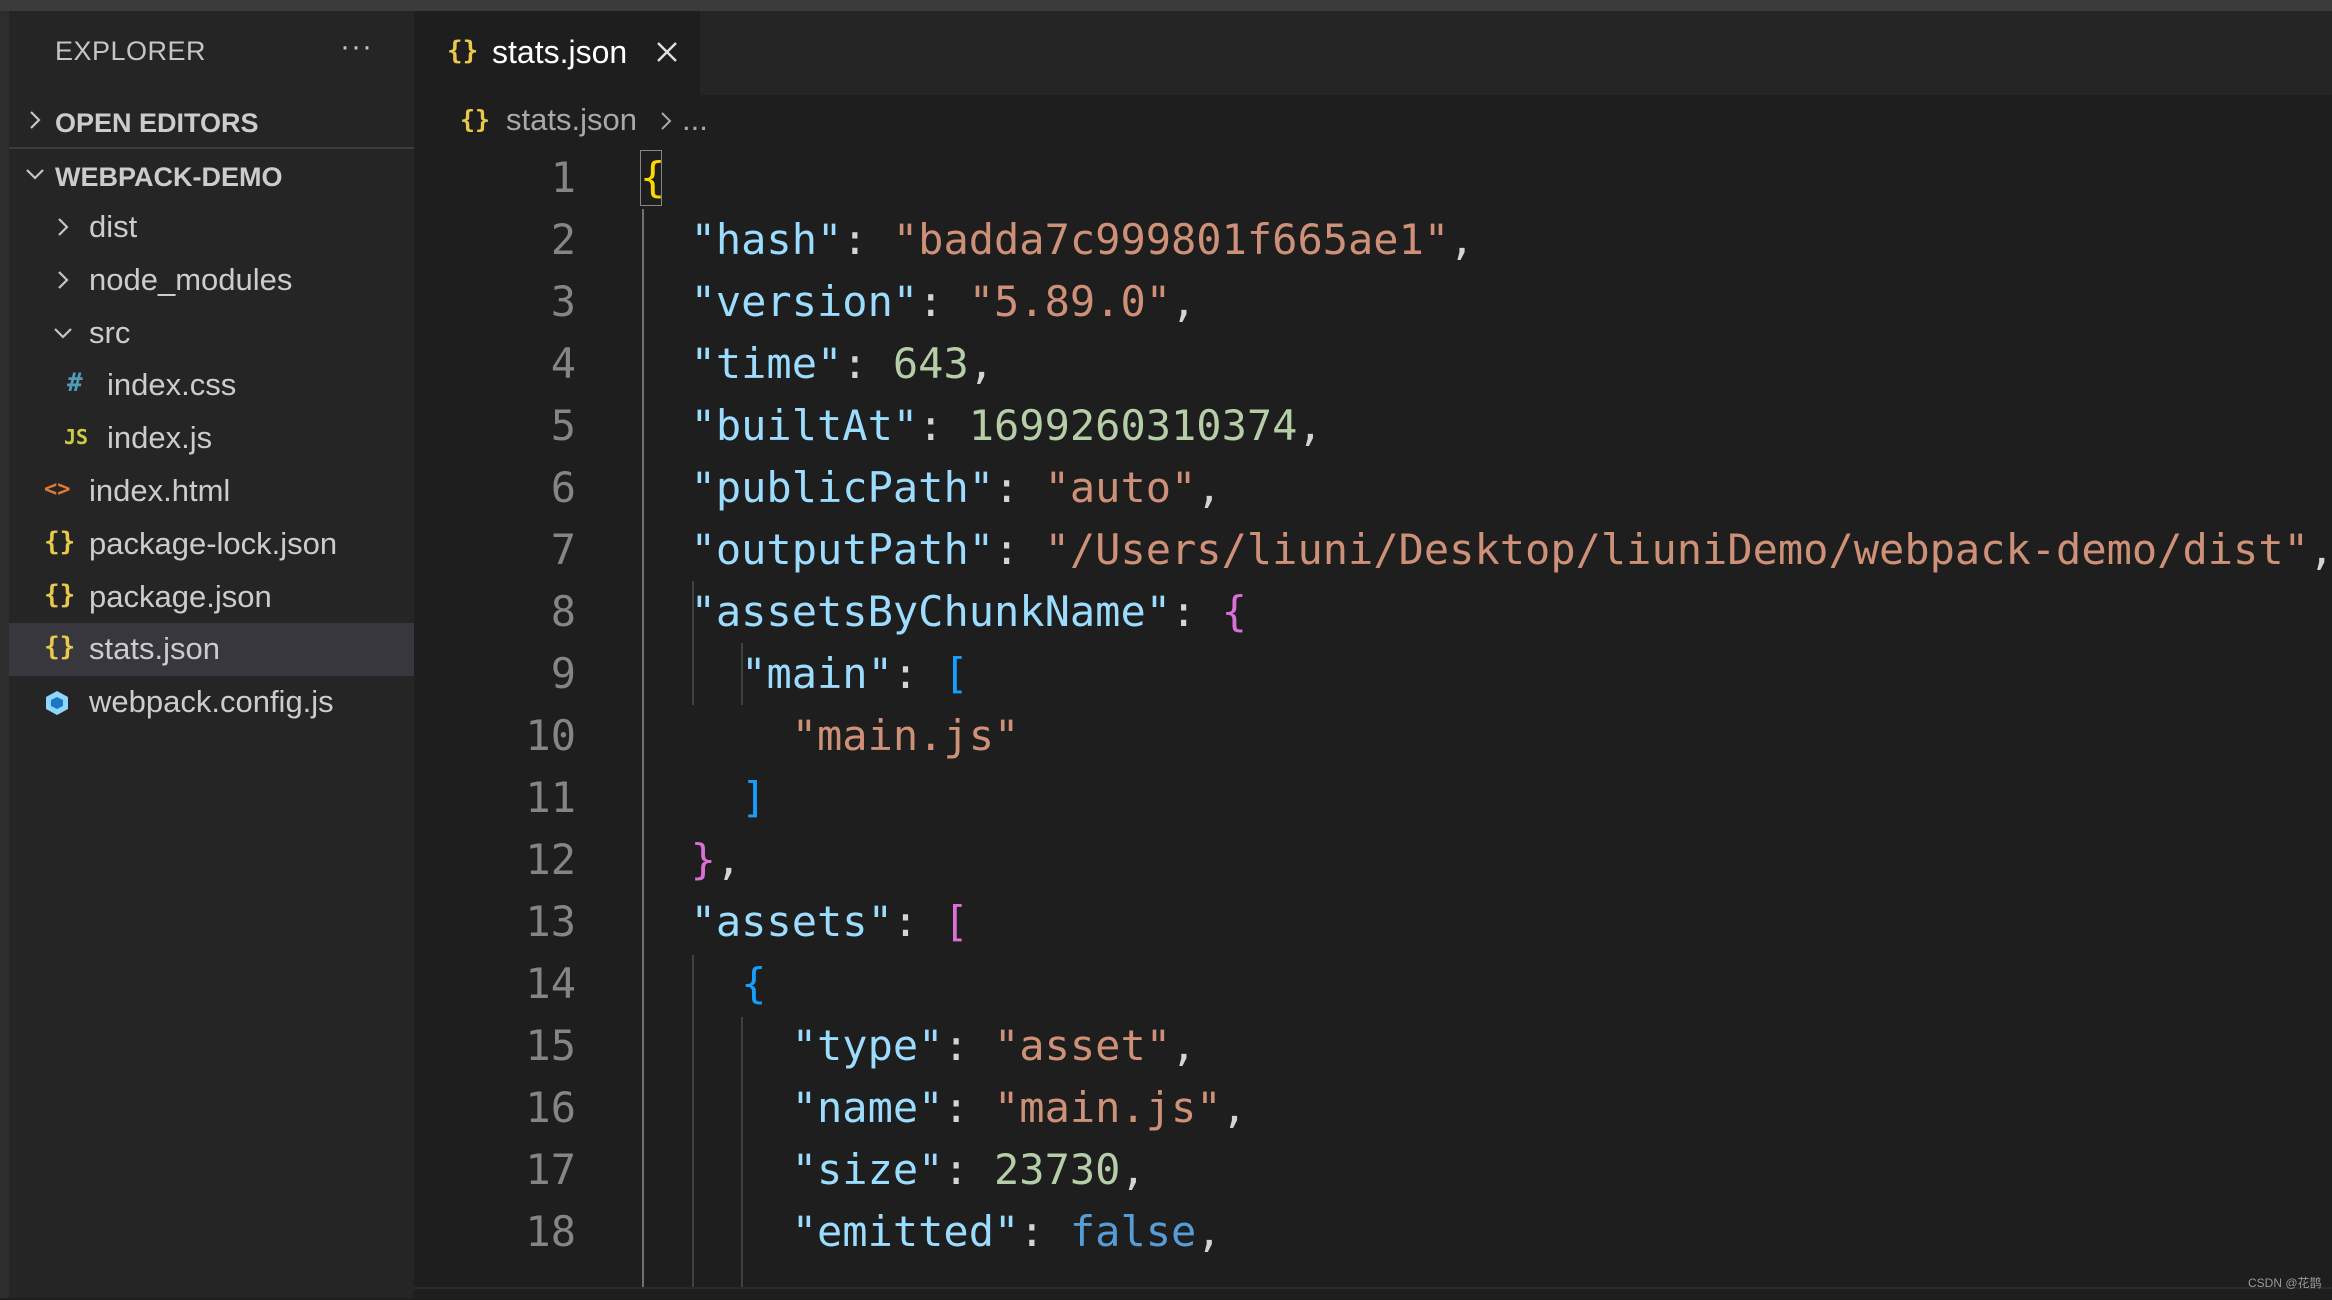  What do you see at coordinates (157, 123) in the screenshot?
I see `open-editors-label: OPEN EDITORS` at bounding box center [157, 123].